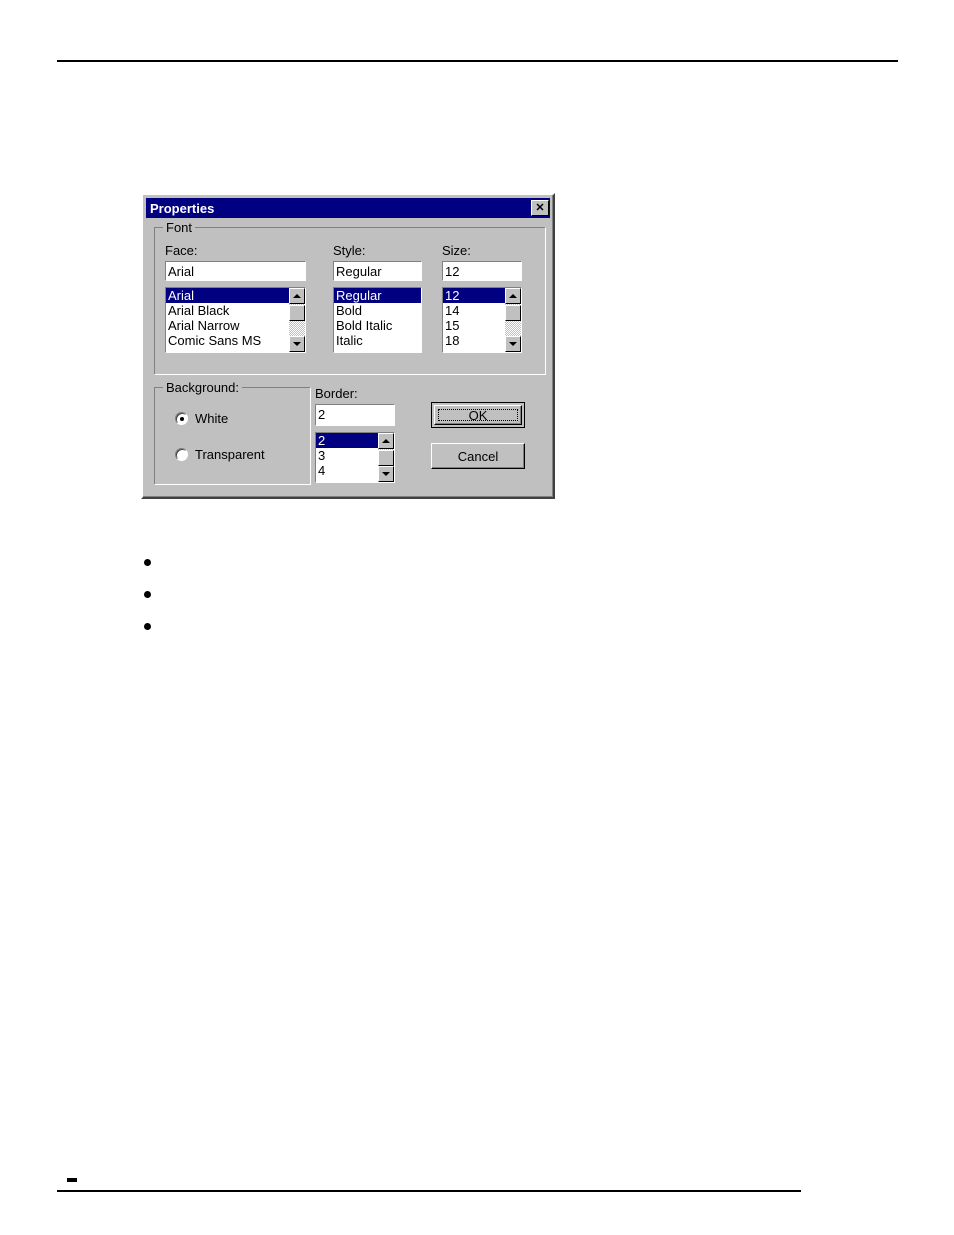 The width and height of the screenshot is (954, 1235). What do you see at coordinates (235, 340) in the screenshot?
I see `list-item: Comic Sans MS` at bounding box center [235, 340].